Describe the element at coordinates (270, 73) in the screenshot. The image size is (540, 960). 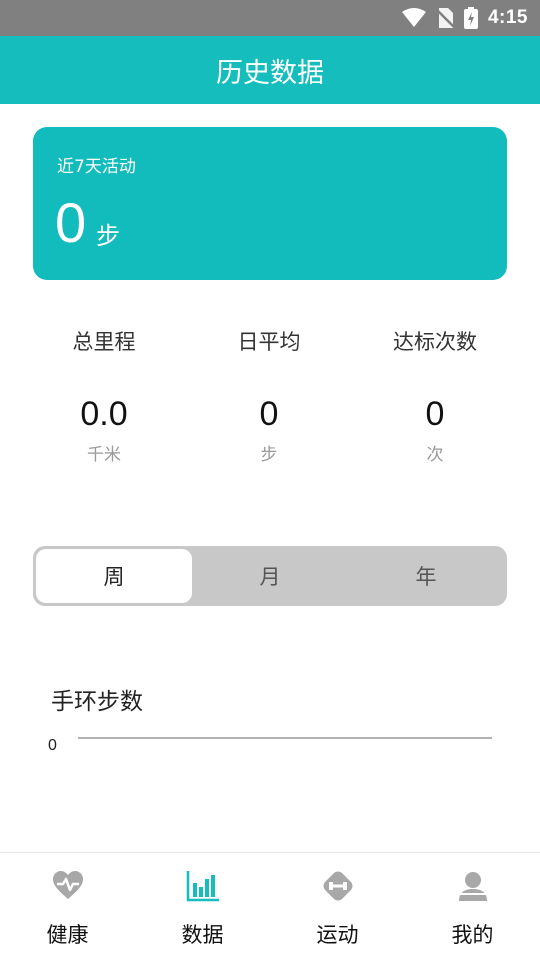
I see `page-title: 历史数据` at that location.